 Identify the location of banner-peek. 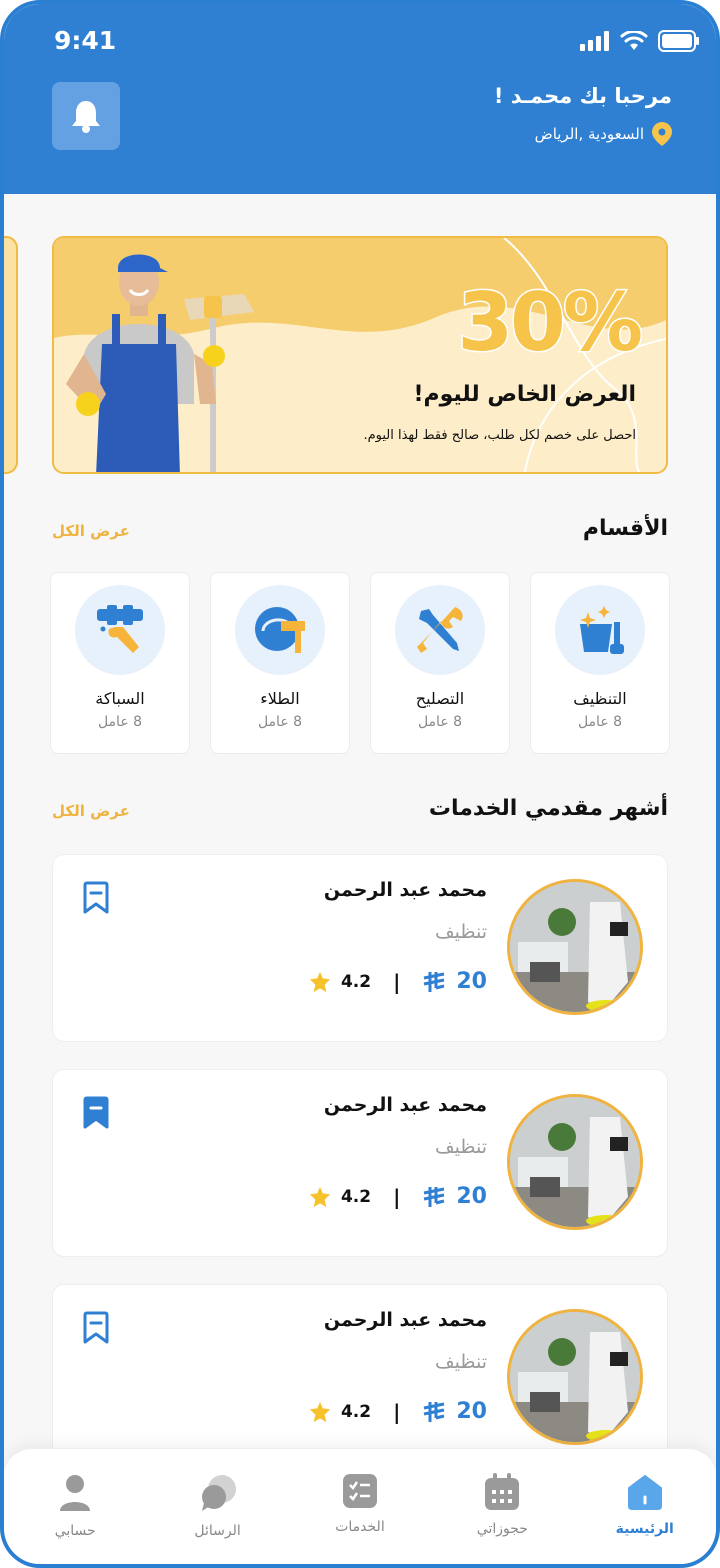
(11, 355).